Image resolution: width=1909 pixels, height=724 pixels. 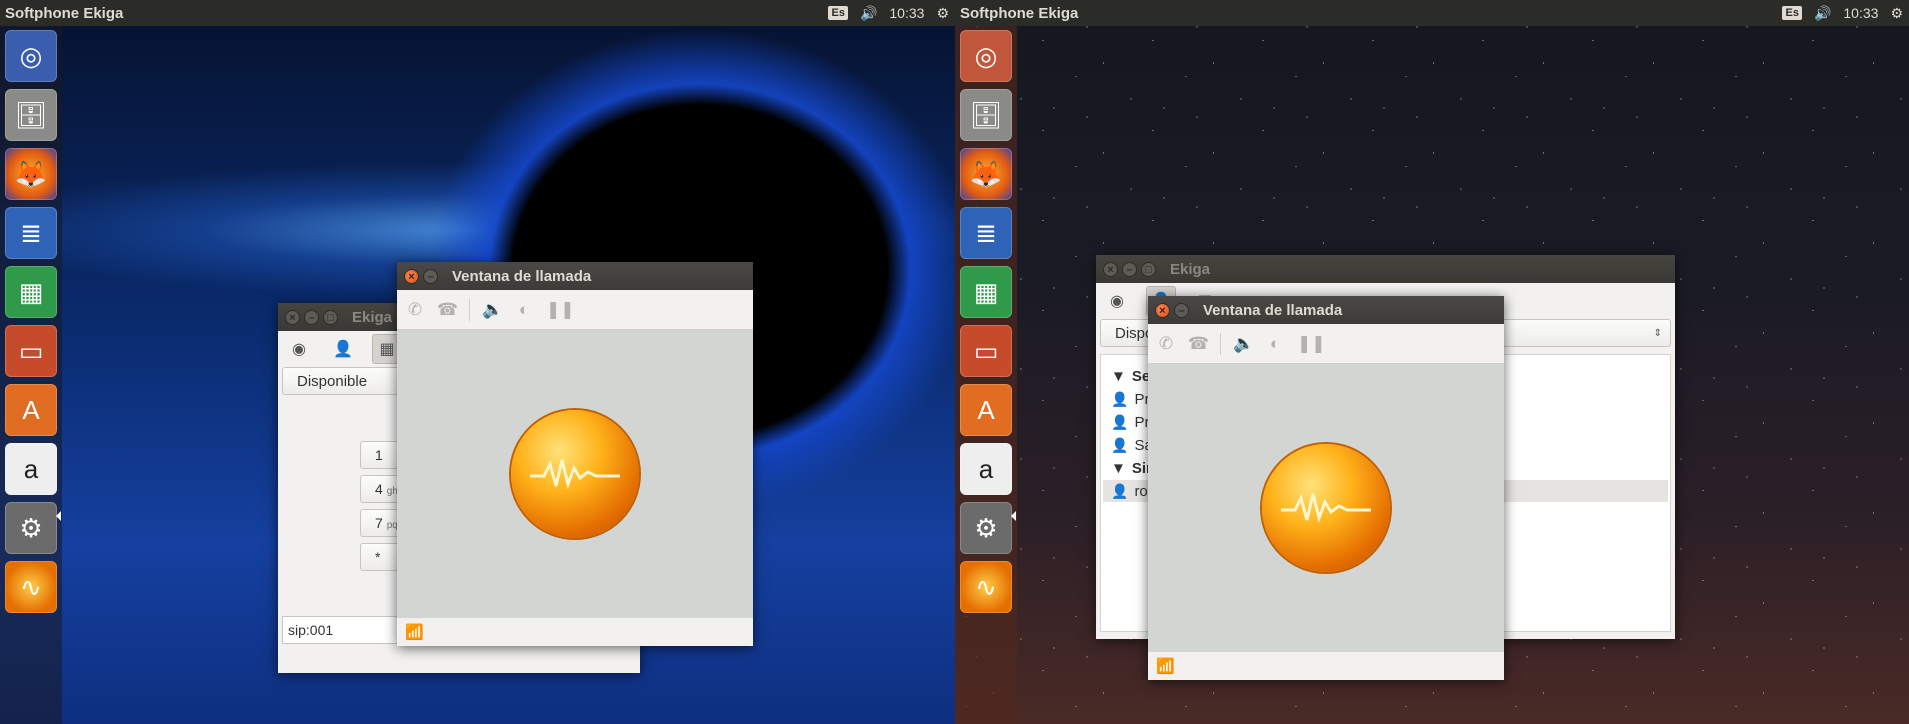 What do you see at coordinates (1385, 269) in the screenshot?
I see `window-titlebar: × – □ Ekiga` at bounding box center [1385, 269].